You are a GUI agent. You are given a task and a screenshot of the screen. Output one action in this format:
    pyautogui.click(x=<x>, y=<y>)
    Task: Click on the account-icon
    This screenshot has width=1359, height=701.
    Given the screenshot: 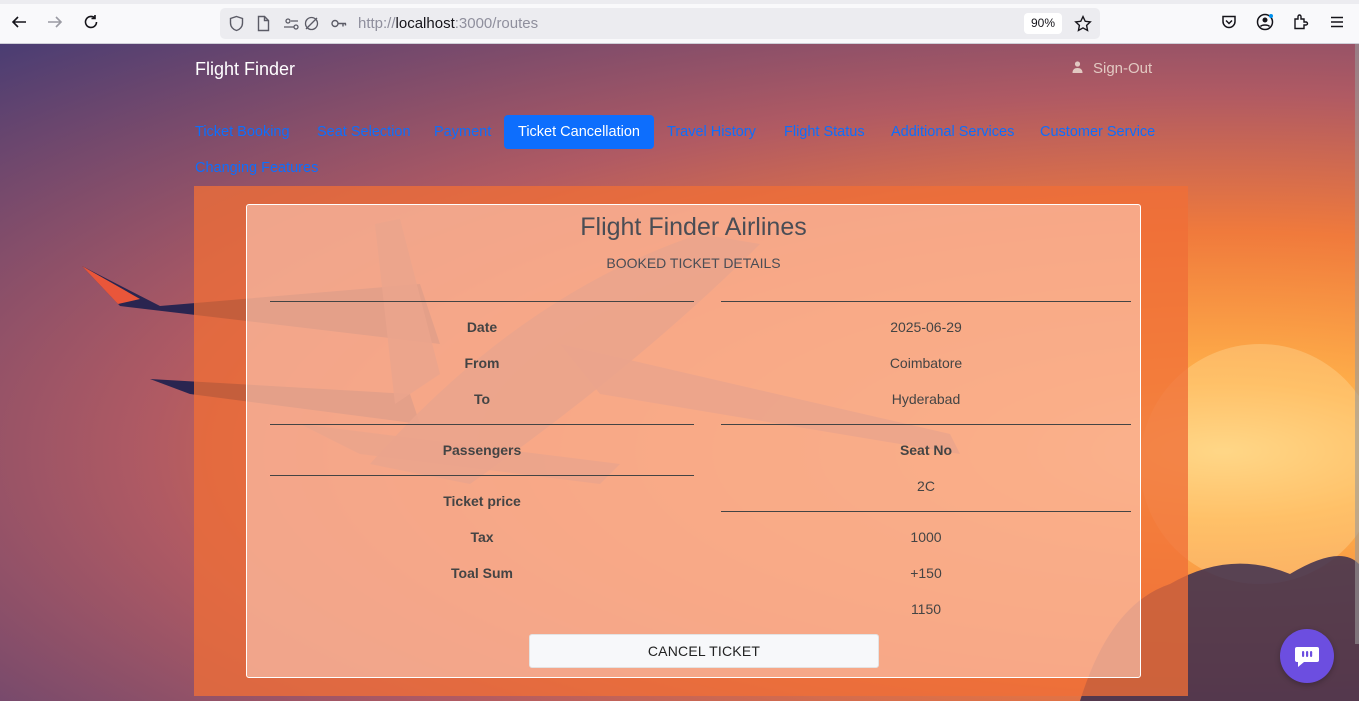 What is the action you would take?
    pyautogui.click(x=1265, y=22)
    